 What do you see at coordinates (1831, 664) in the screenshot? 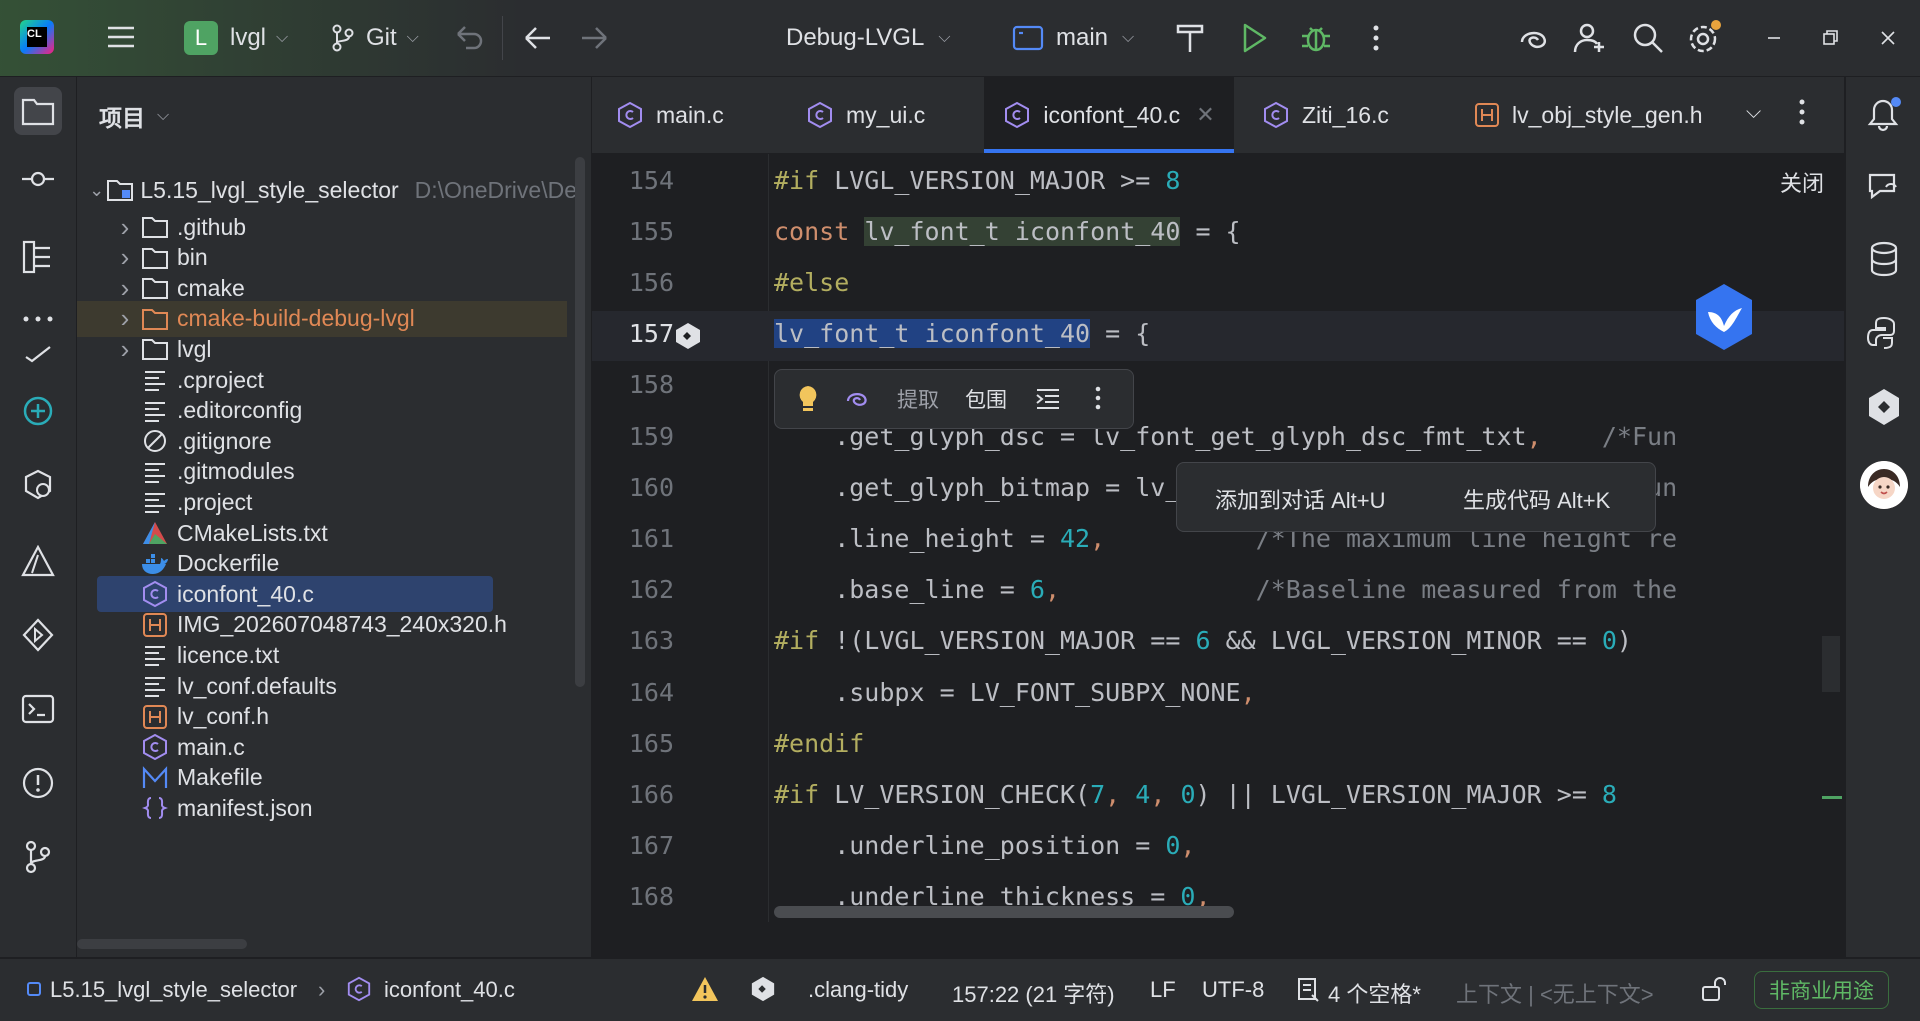
I see `editor-scrollbar` at bounding box center [1831, 664].